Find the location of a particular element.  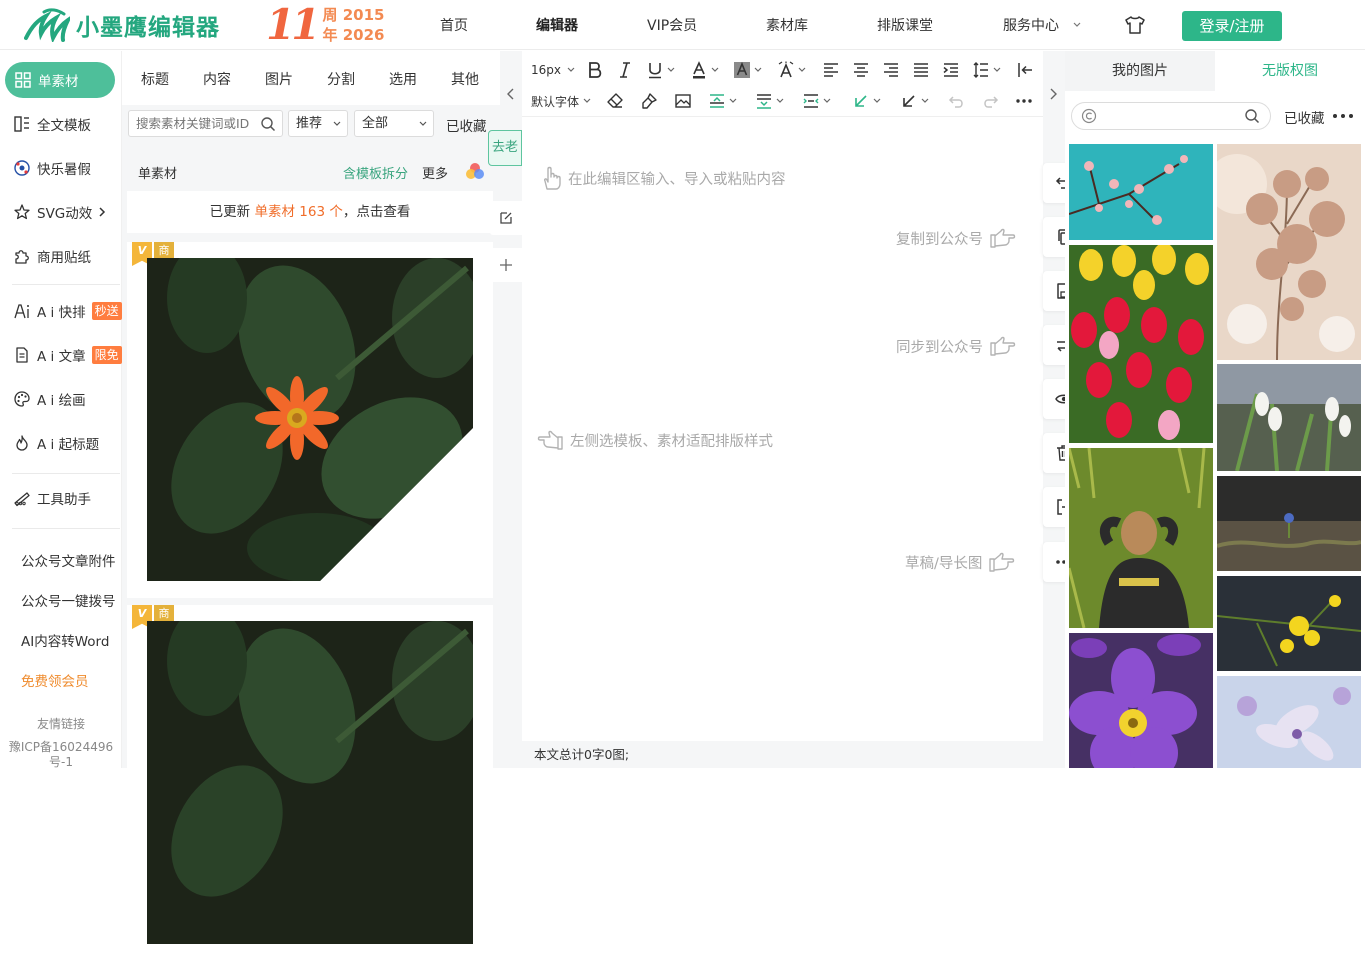

paragraph-spacing-button is located at coordinates (722, 101).